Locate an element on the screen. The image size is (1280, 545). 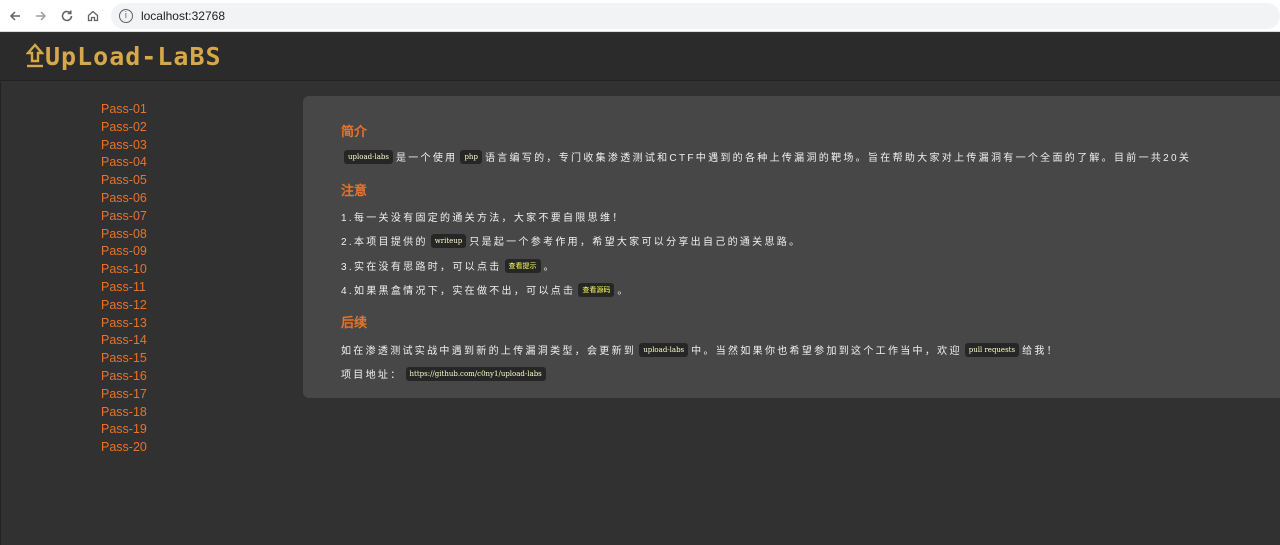
notice-title: 注意 is located at coordinates (354, 190).